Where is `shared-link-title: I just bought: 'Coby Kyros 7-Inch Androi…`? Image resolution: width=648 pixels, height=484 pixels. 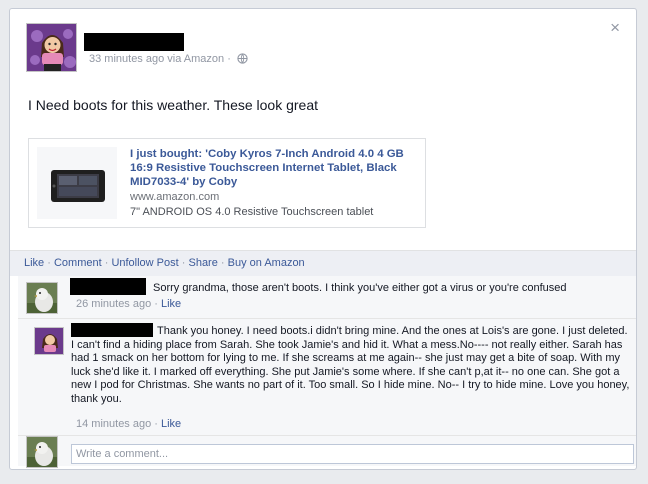 shared-link-title: I just bought: 'Coby Kyros 7-Inch Androi… is located at coordinates (272, 168).